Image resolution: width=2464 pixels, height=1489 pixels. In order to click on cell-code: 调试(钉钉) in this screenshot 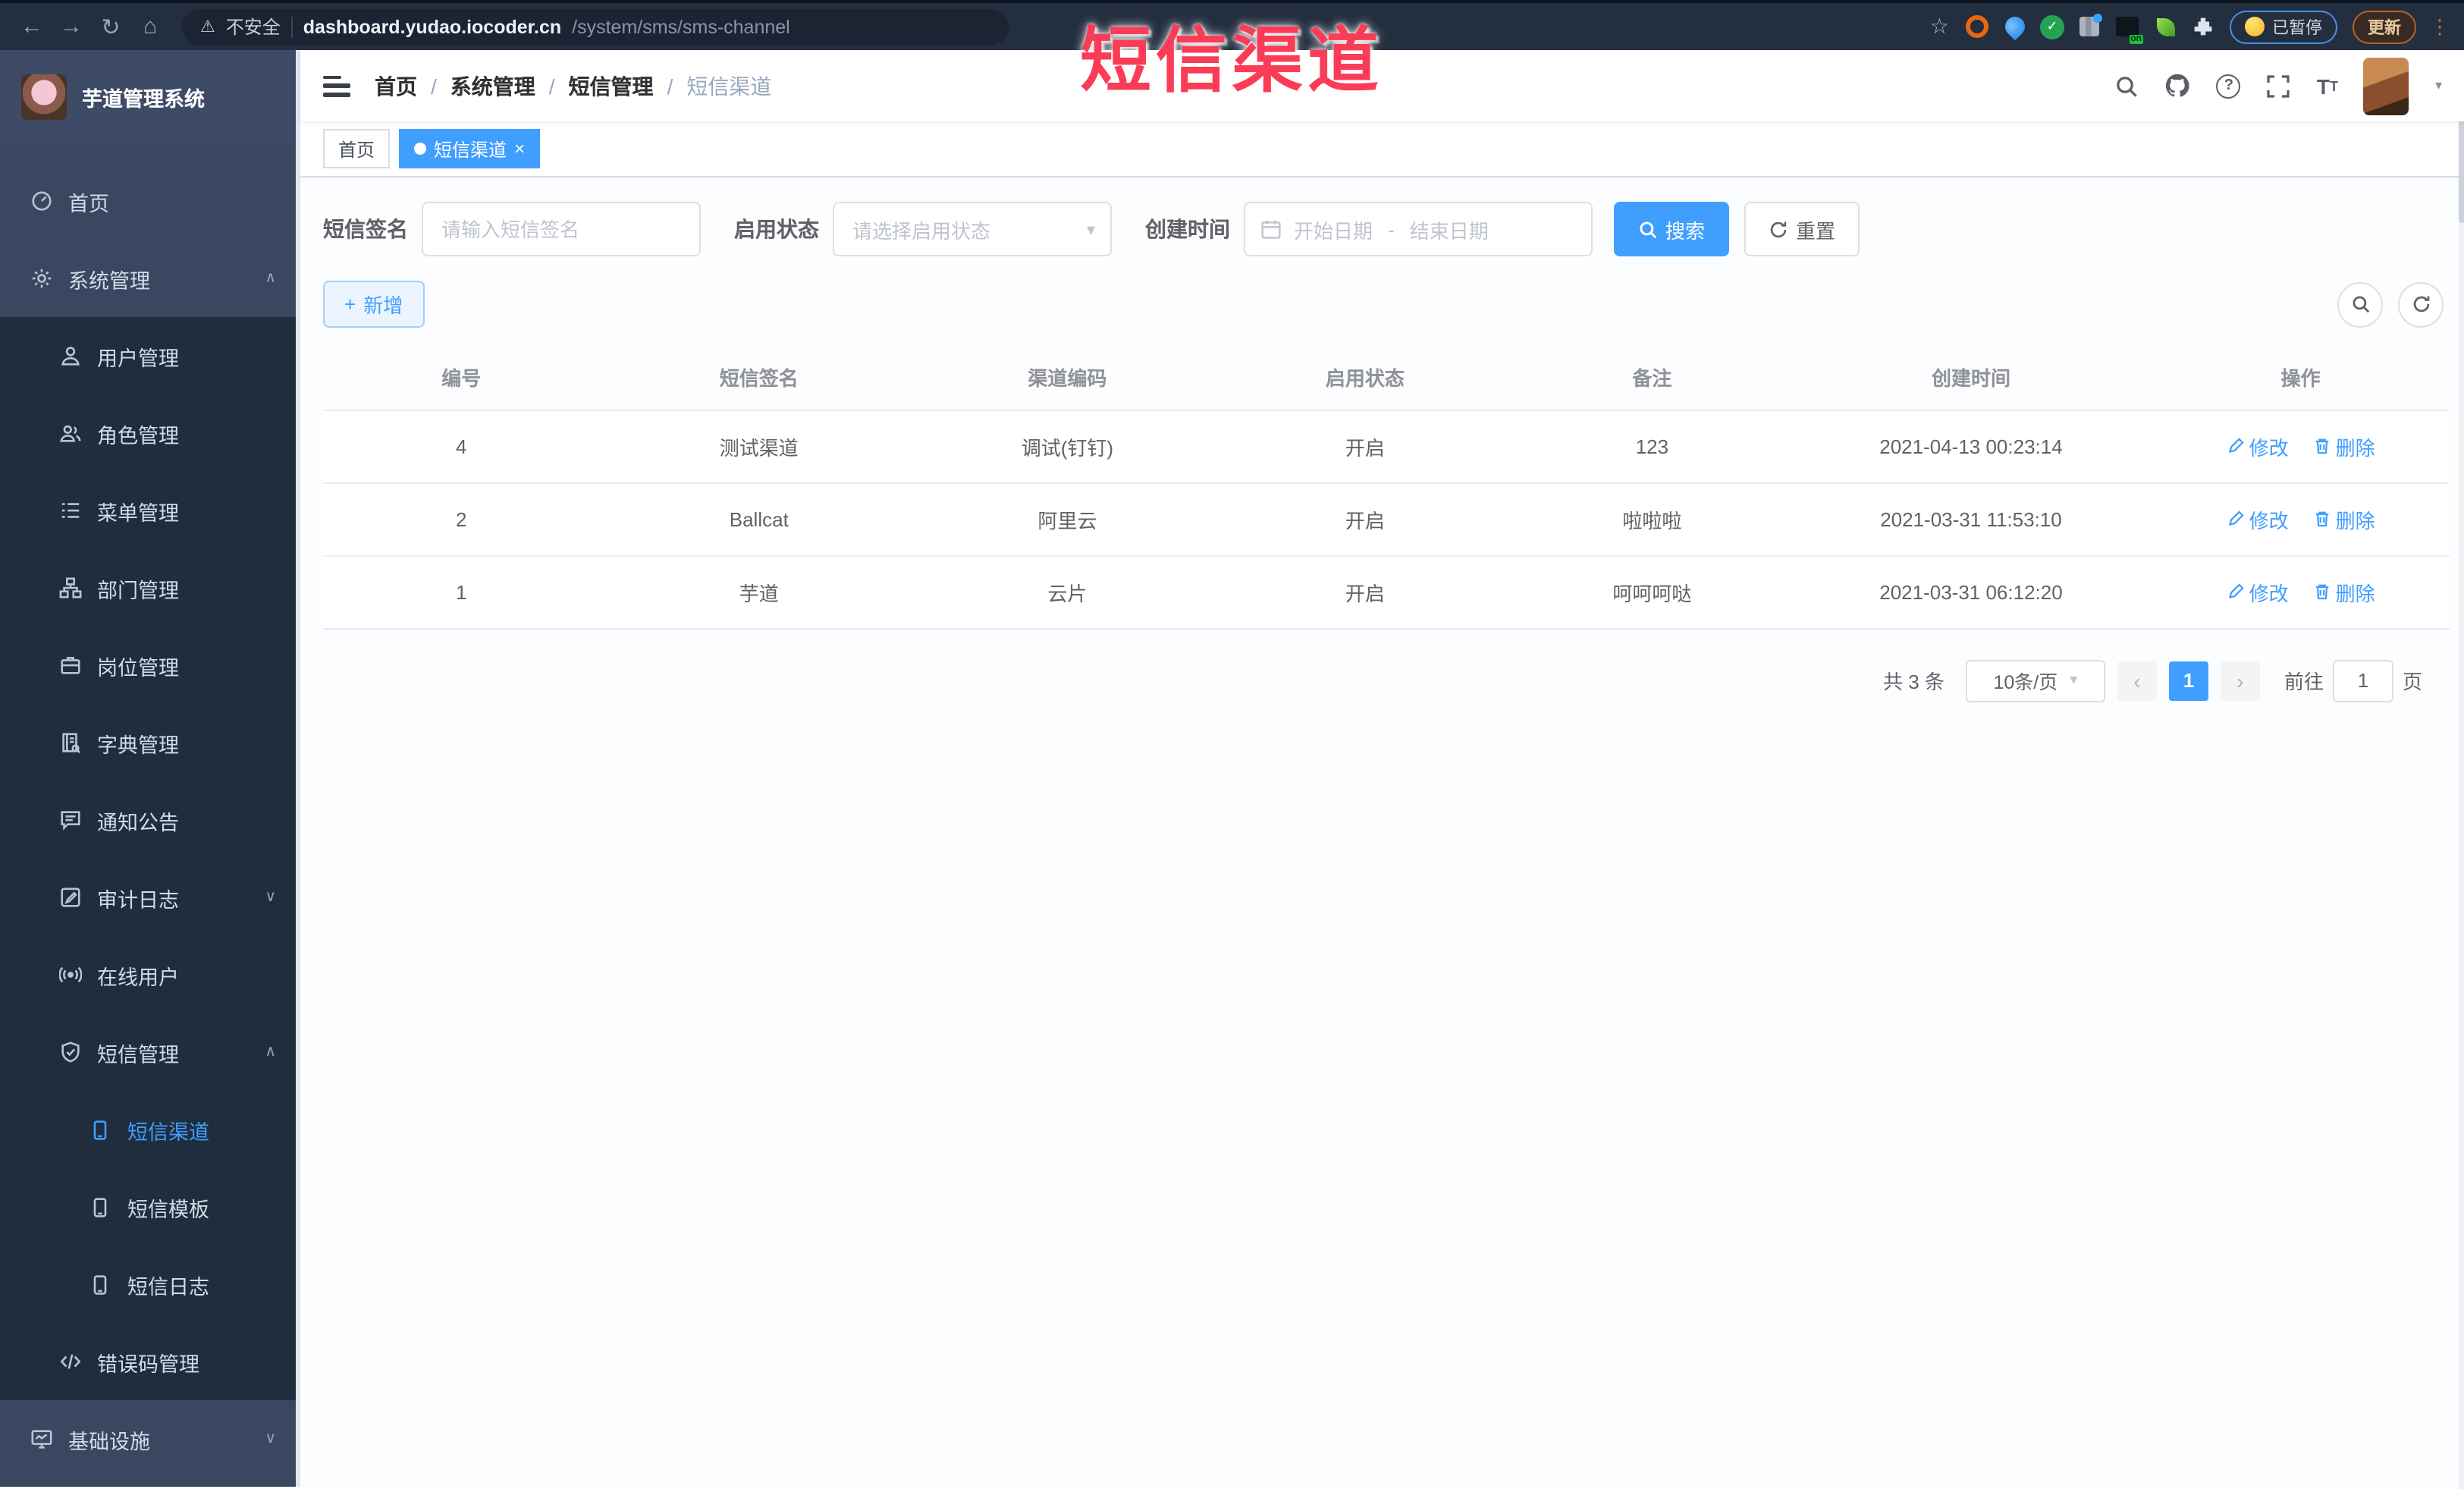, I will do `click(1067, 446)`.